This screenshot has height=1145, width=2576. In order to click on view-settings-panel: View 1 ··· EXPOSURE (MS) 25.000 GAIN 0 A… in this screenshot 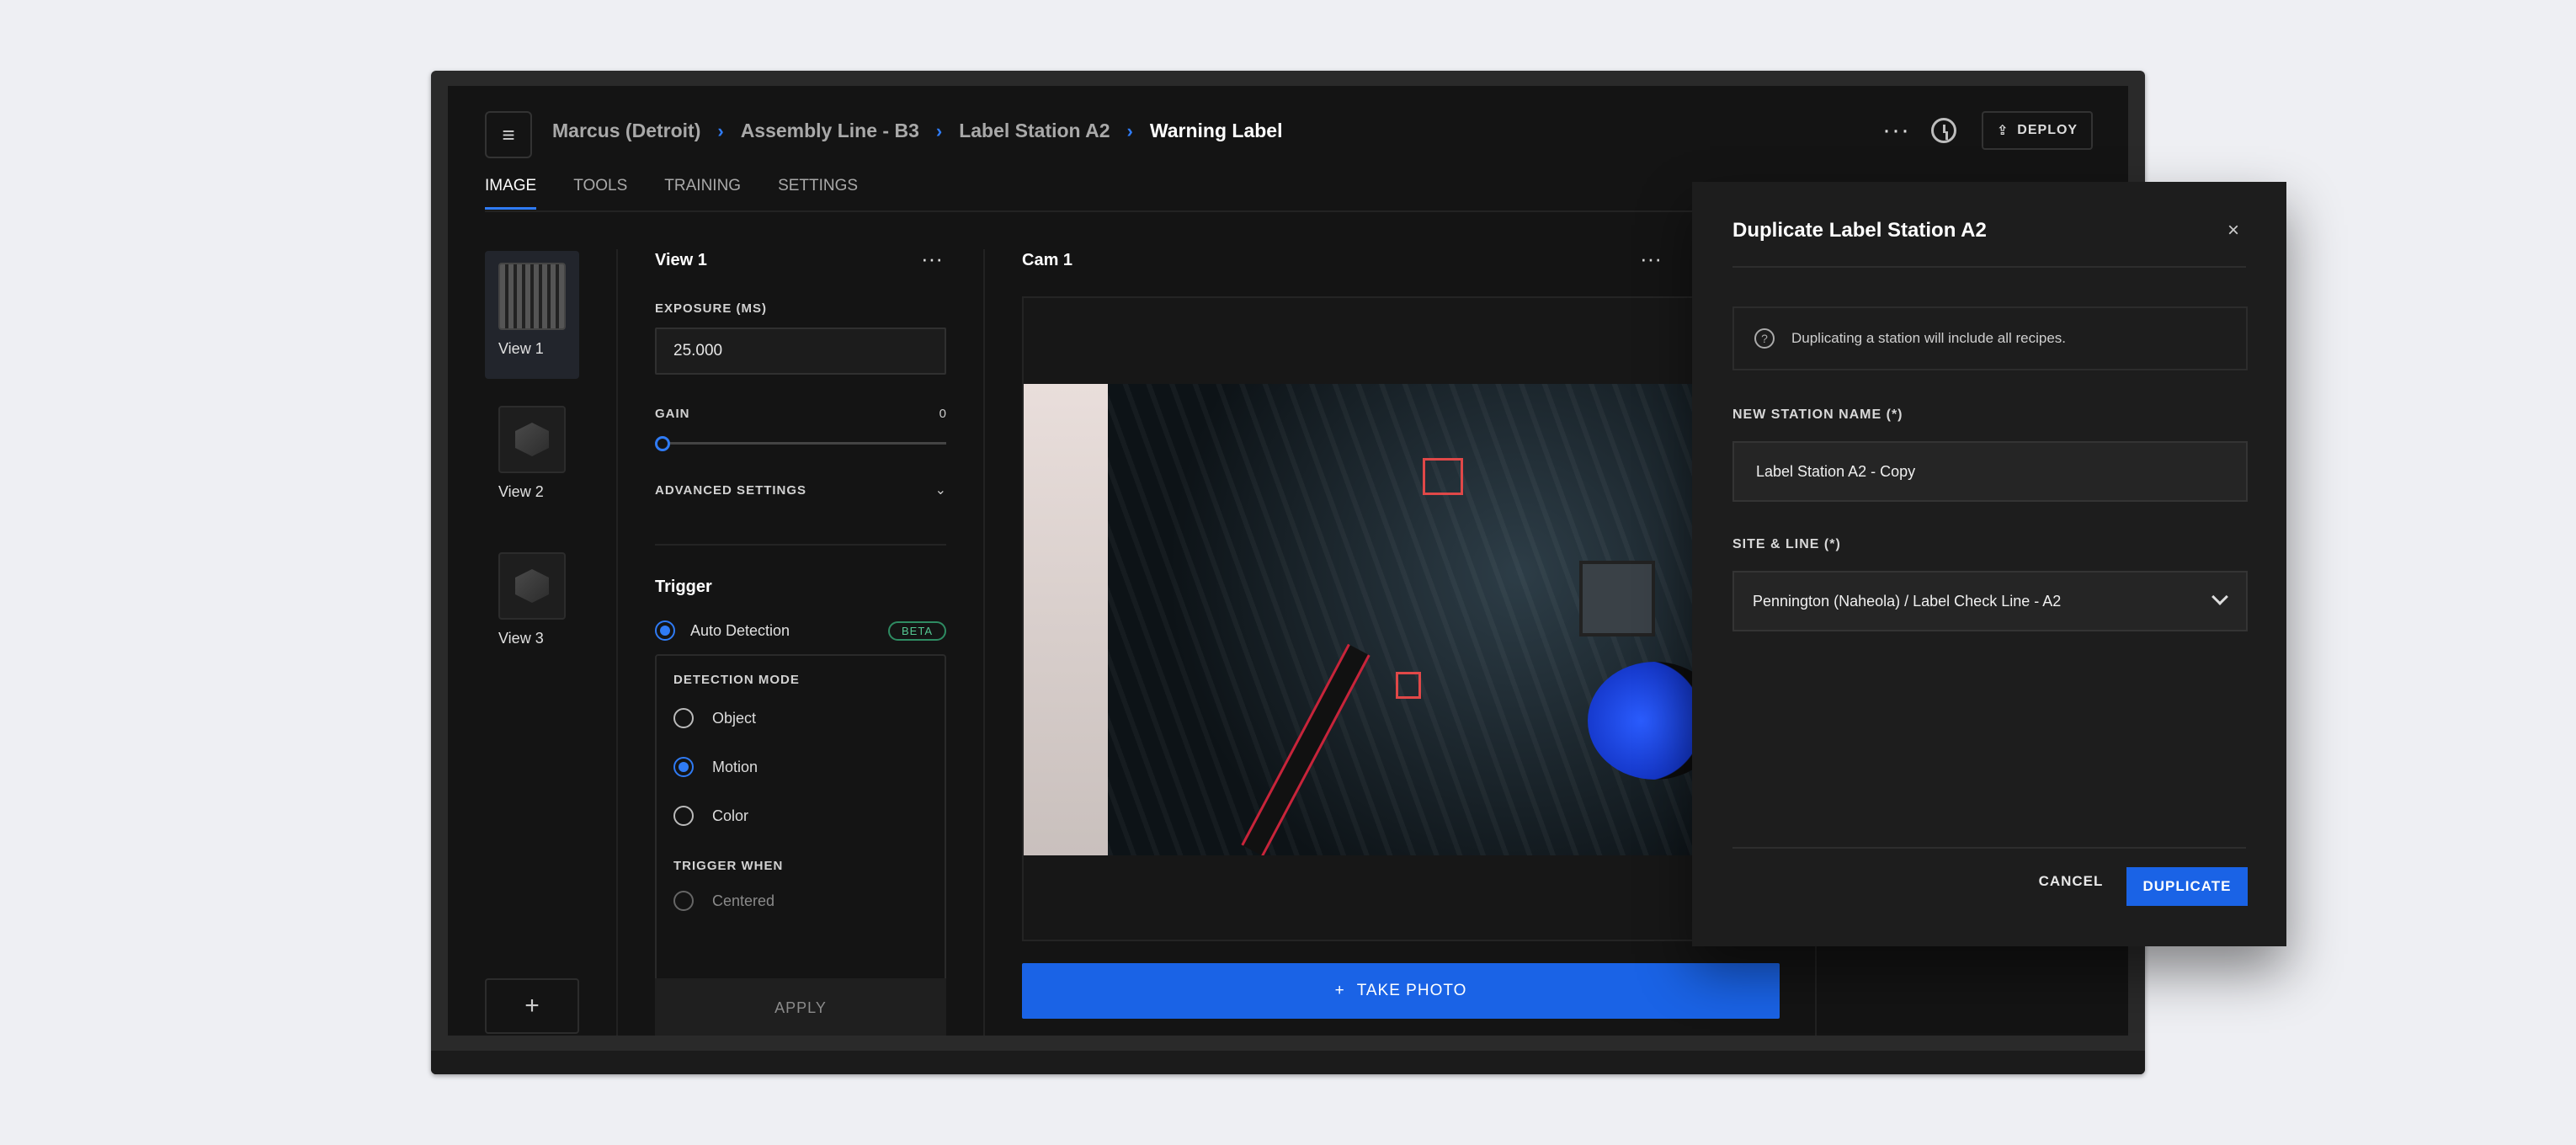, I will do `click(801, 627)`.